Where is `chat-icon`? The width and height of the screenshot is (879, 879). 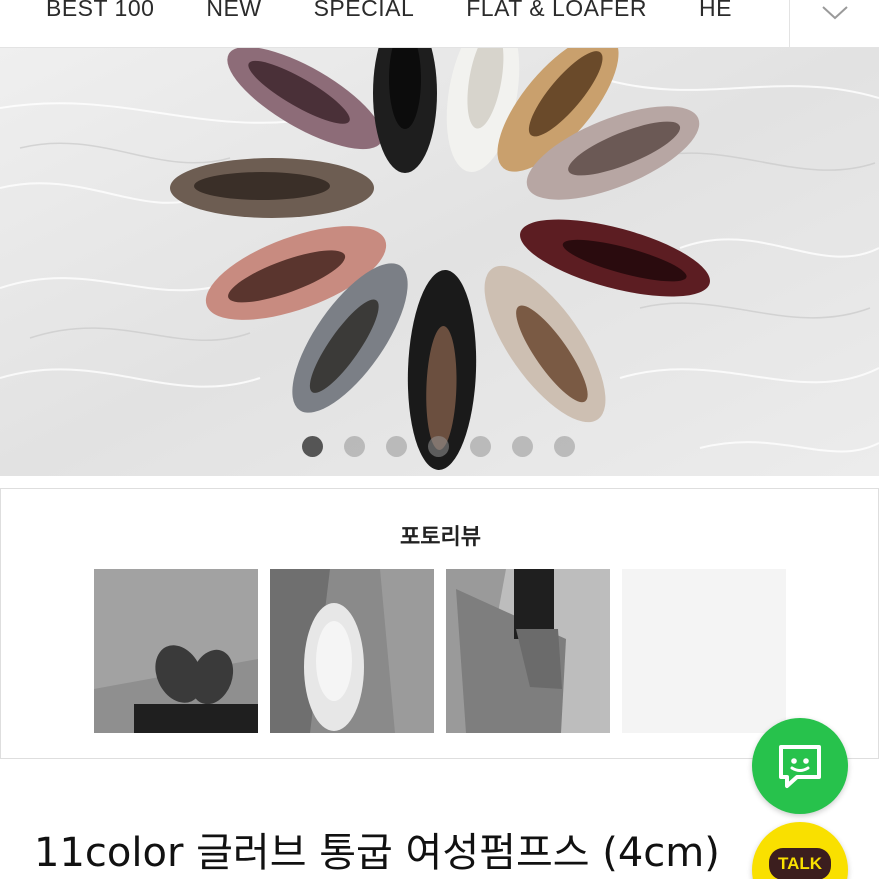 chat-icon is located at coordinates (800, 766).